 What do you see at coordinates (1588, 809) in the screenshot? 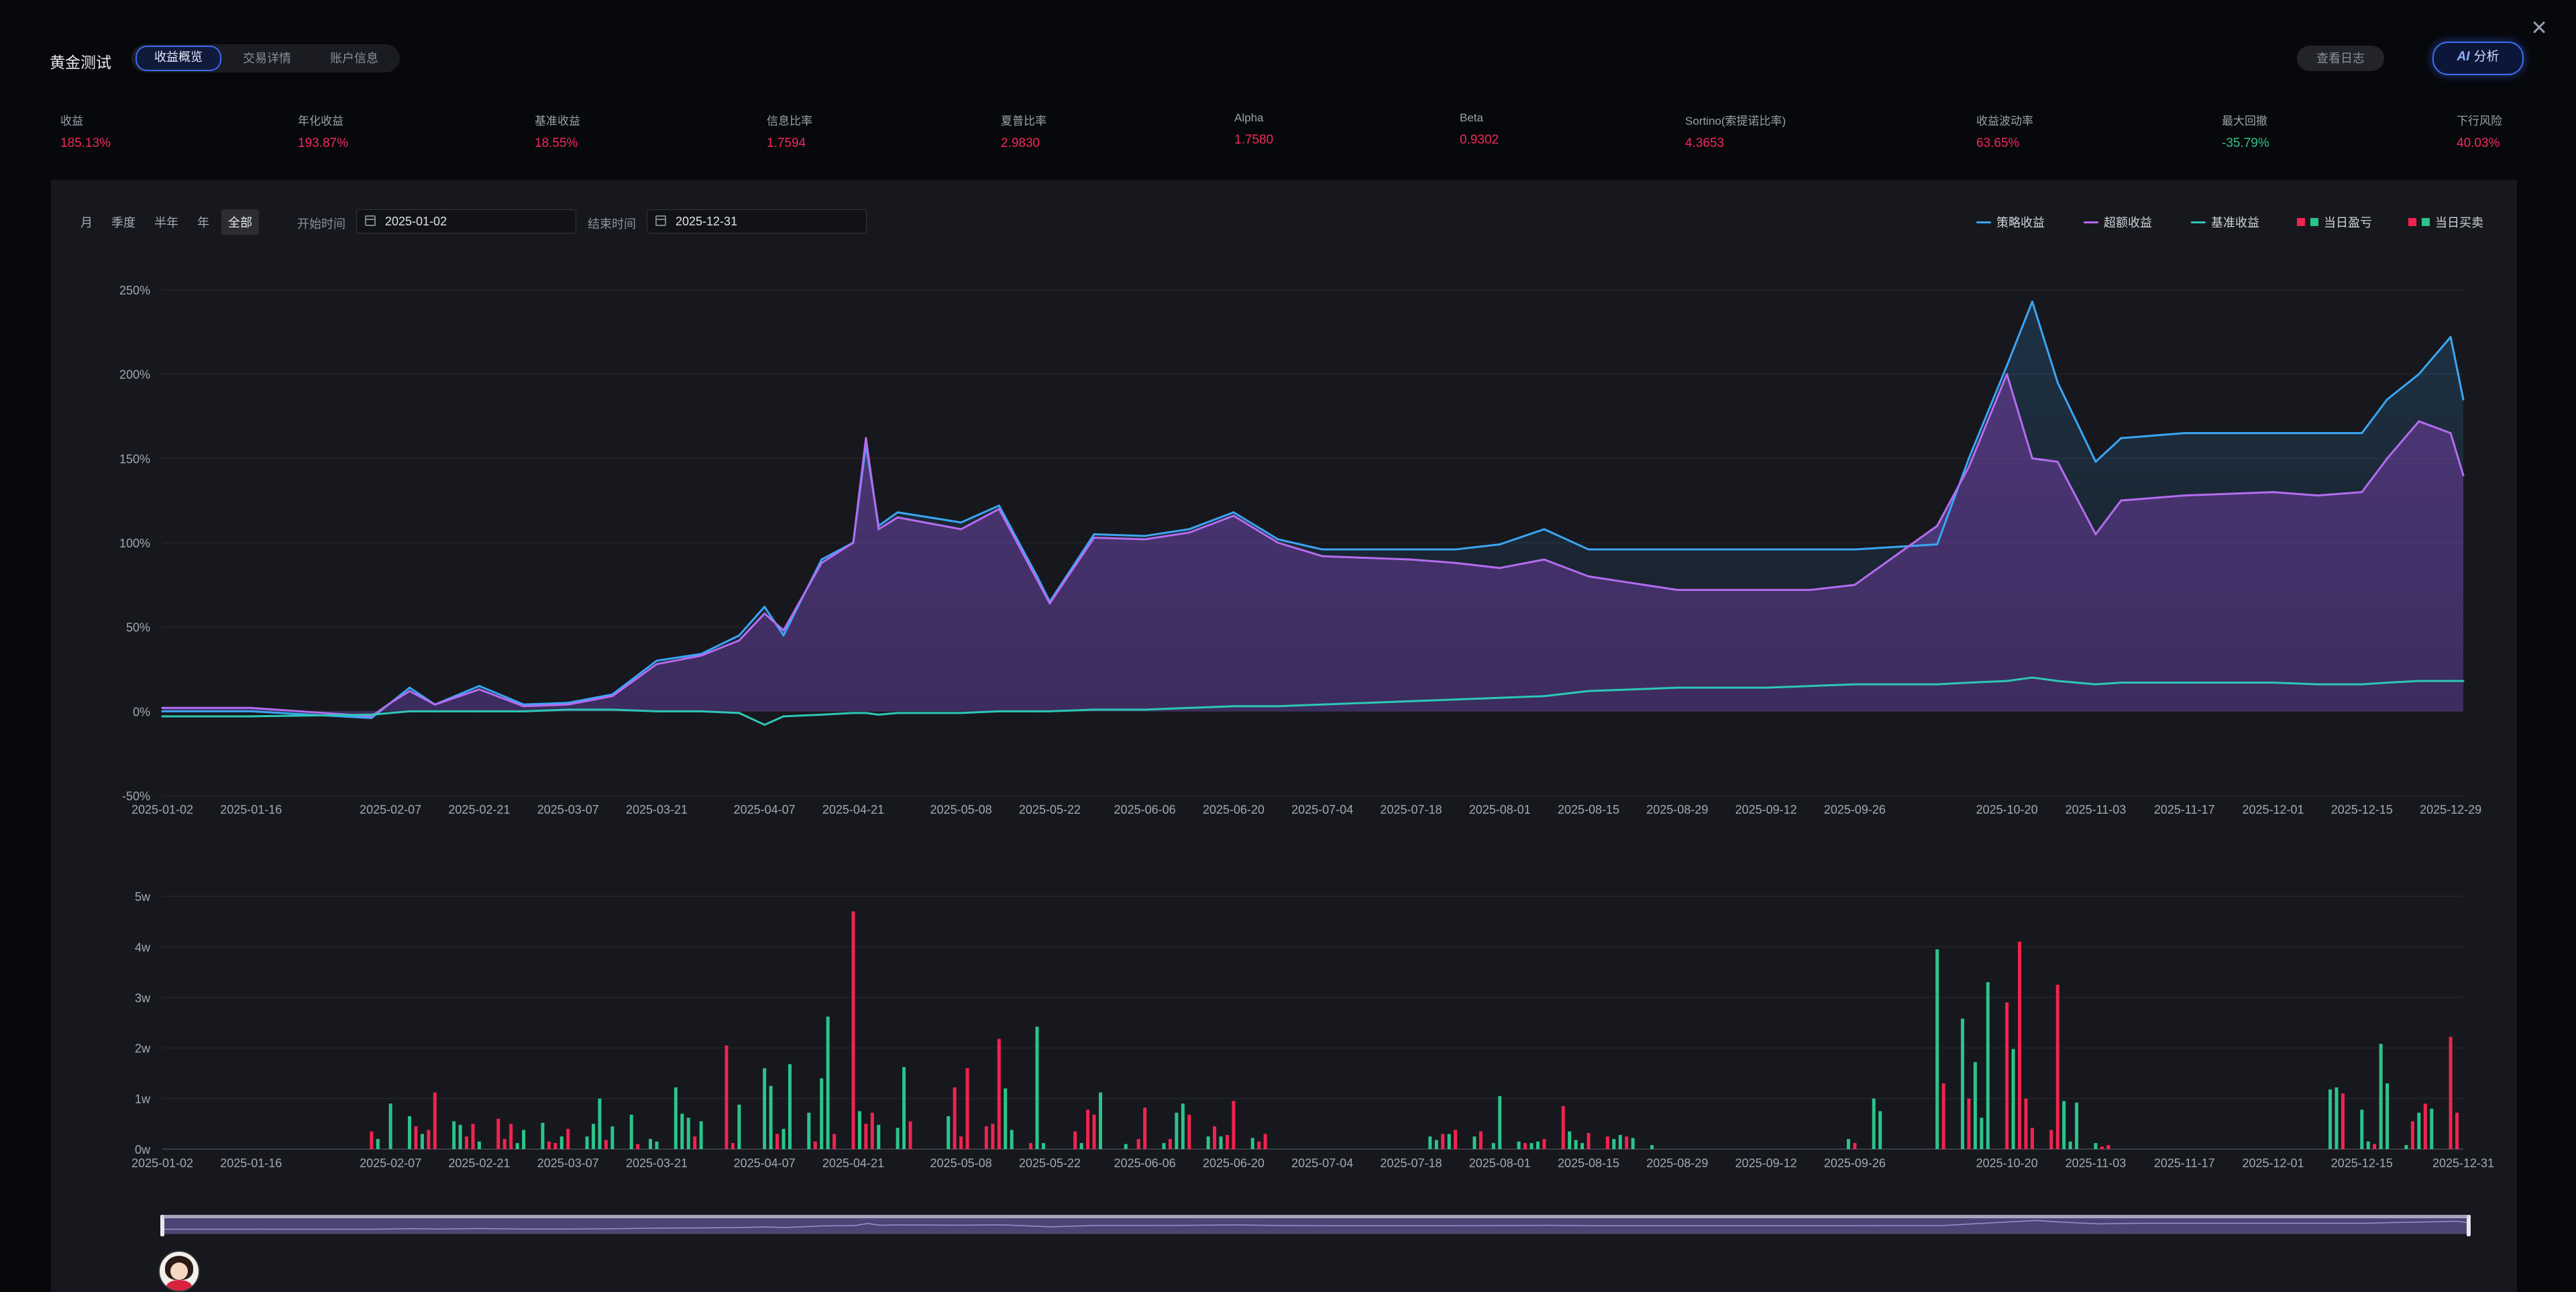
I see `x-tick-label: 2025-08-15` at bounding box center [1588, 809].